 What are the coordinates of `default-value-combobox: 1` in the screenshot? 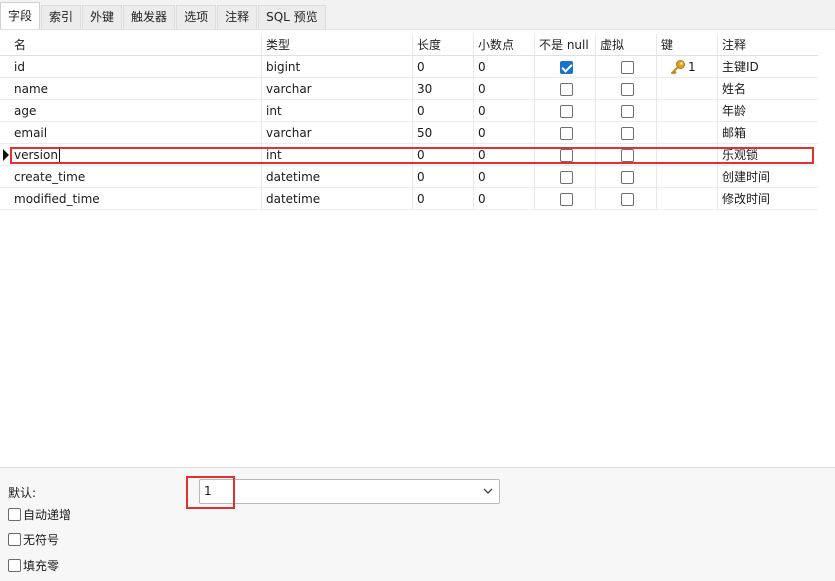 It's located at (349, 491).